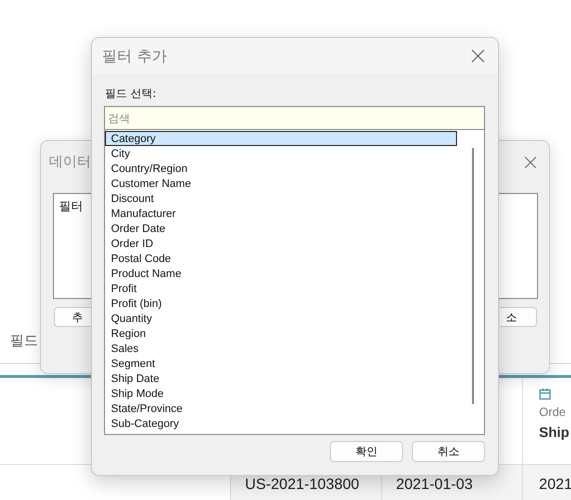 This screenshot has width=571, height=500. What do you see at coordinates (294, 118) in the screenshot?
I see `search-field: 검색` at bounding box center [294, 118].